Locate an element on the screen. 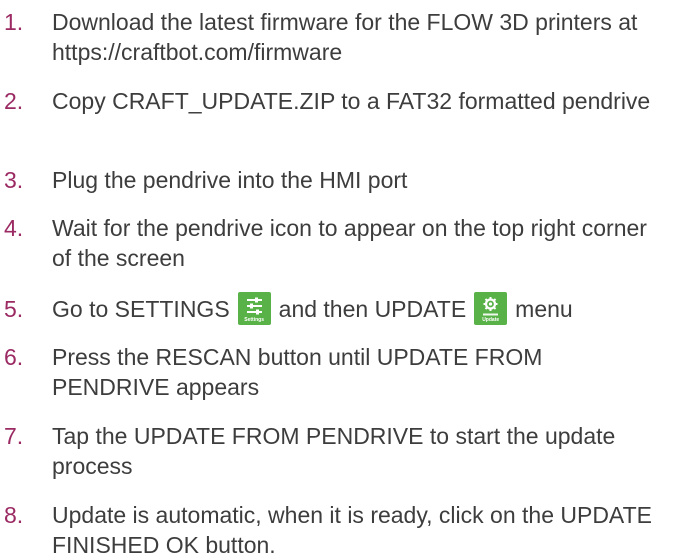 The image size is (675, 560). step-text-part: and then UPDATE is located at coordinates (372, 309).